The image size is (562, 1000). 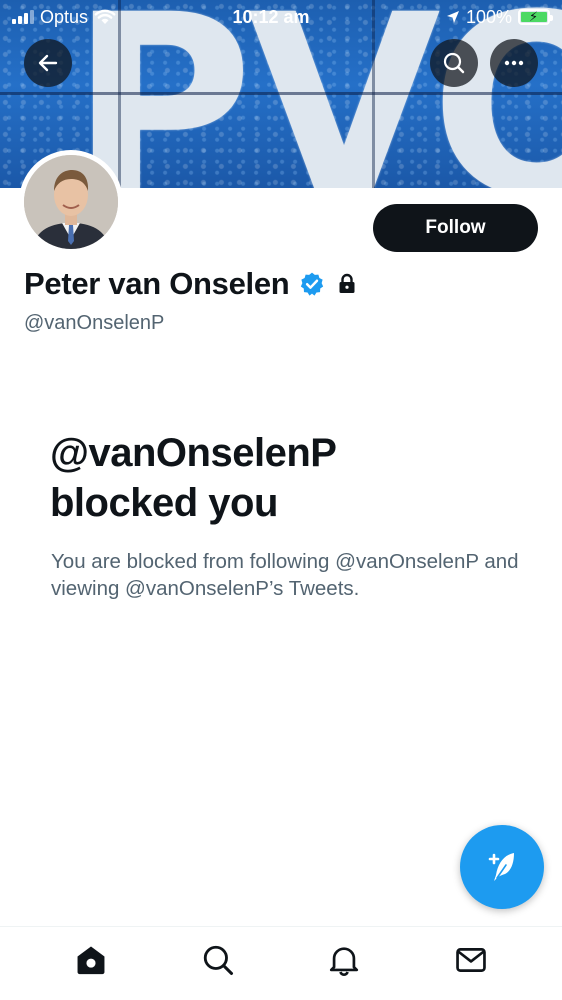 What do you see at coordinates (488, 16) in the screenshot?
I see `battery-percent: 100%` at bounding box center [488, 16].